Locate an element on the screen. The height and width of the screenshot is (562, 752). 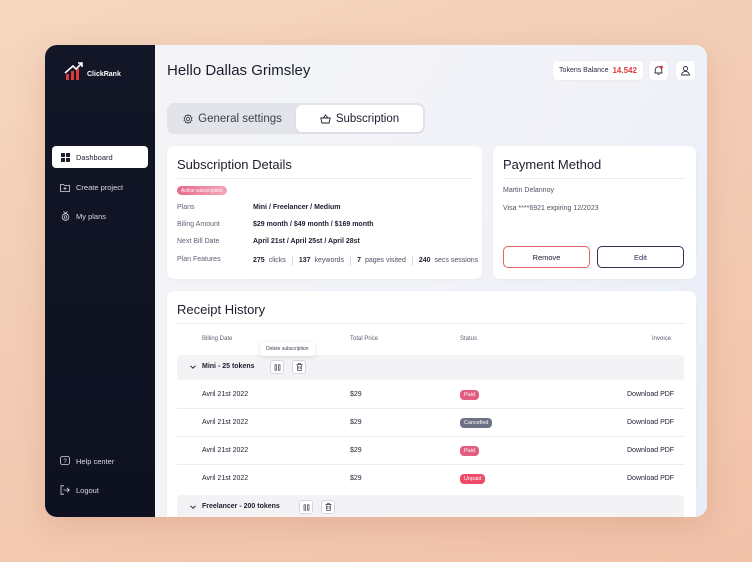
remove-button: Remove is located at coordinates (546, 257).